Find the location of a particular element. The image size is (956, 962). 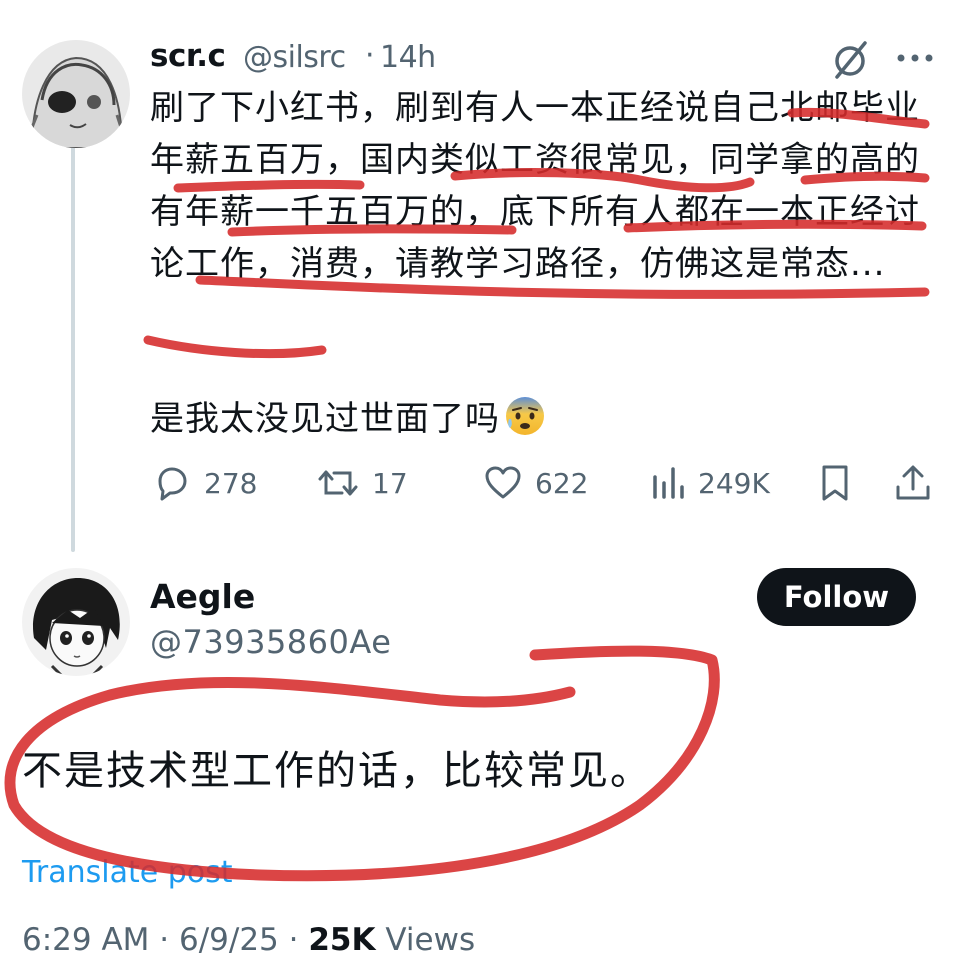

reply-button: 278 is located at coordinates (204, 483).